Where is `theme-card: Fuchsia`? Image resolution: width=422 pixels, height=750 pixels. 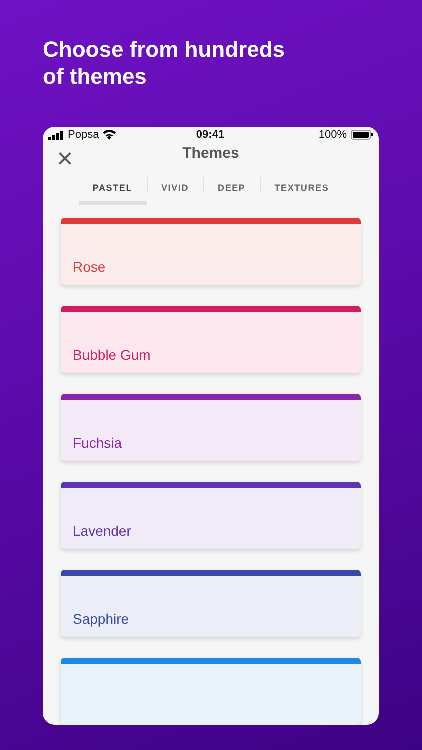
theme-card: Fuchsia is located at coordinates (211, 427).